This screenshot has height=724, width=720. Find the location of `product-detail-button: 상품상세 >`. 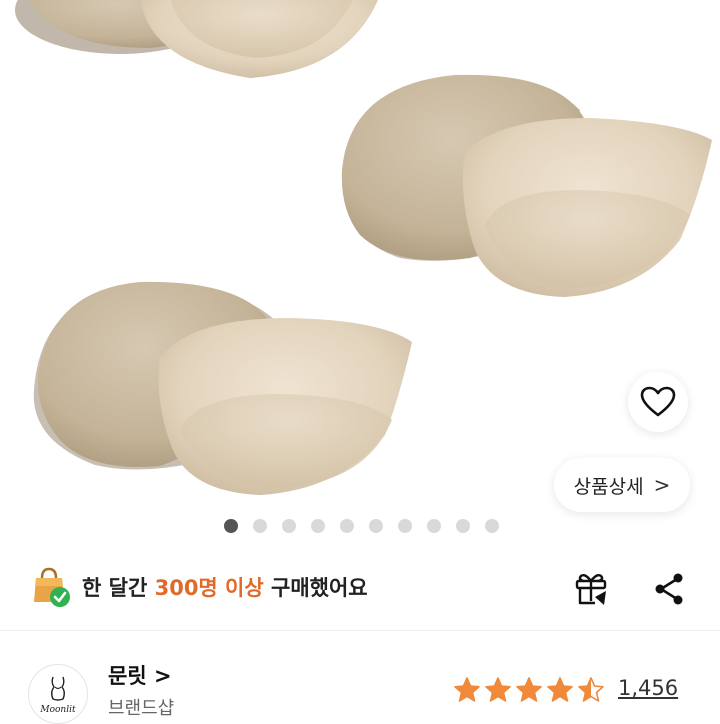

product-detail-button: 상품상세 > is located at coordinates (622, 485).